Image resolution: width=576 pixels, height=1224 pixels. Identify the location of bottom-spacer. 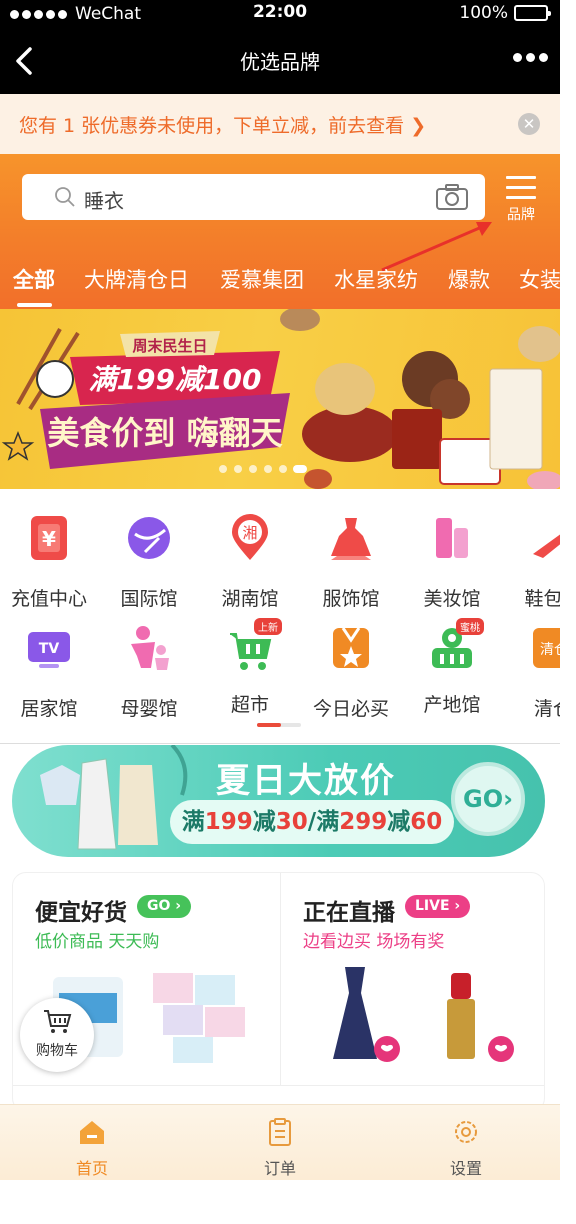
(288, 1202).